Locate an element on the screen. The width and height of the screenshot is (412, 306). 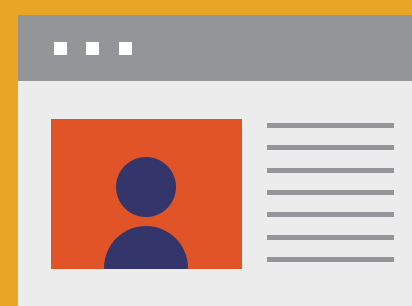
user-silhouette-head-icon is located at coordinates (146, 187).